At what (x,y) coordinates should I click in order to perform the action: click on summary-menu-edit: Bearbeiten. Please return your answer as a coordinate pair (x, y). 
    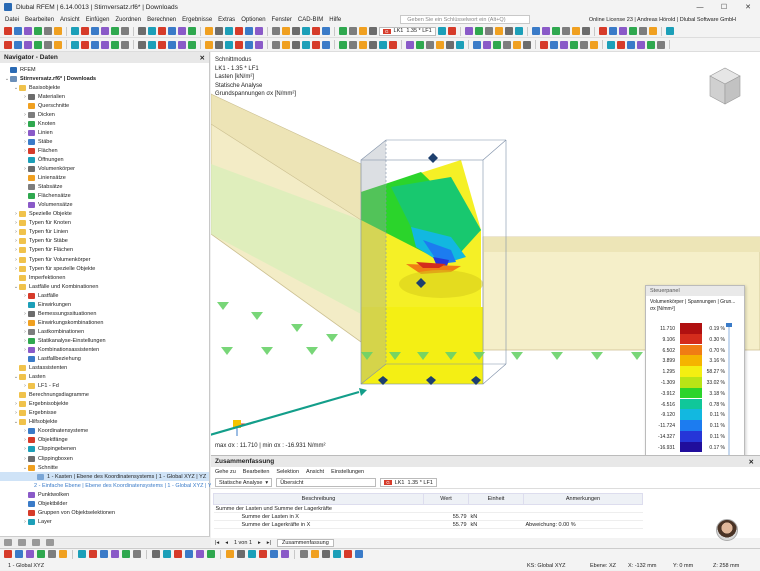
    Looking at the image, I should click on (256, 472).